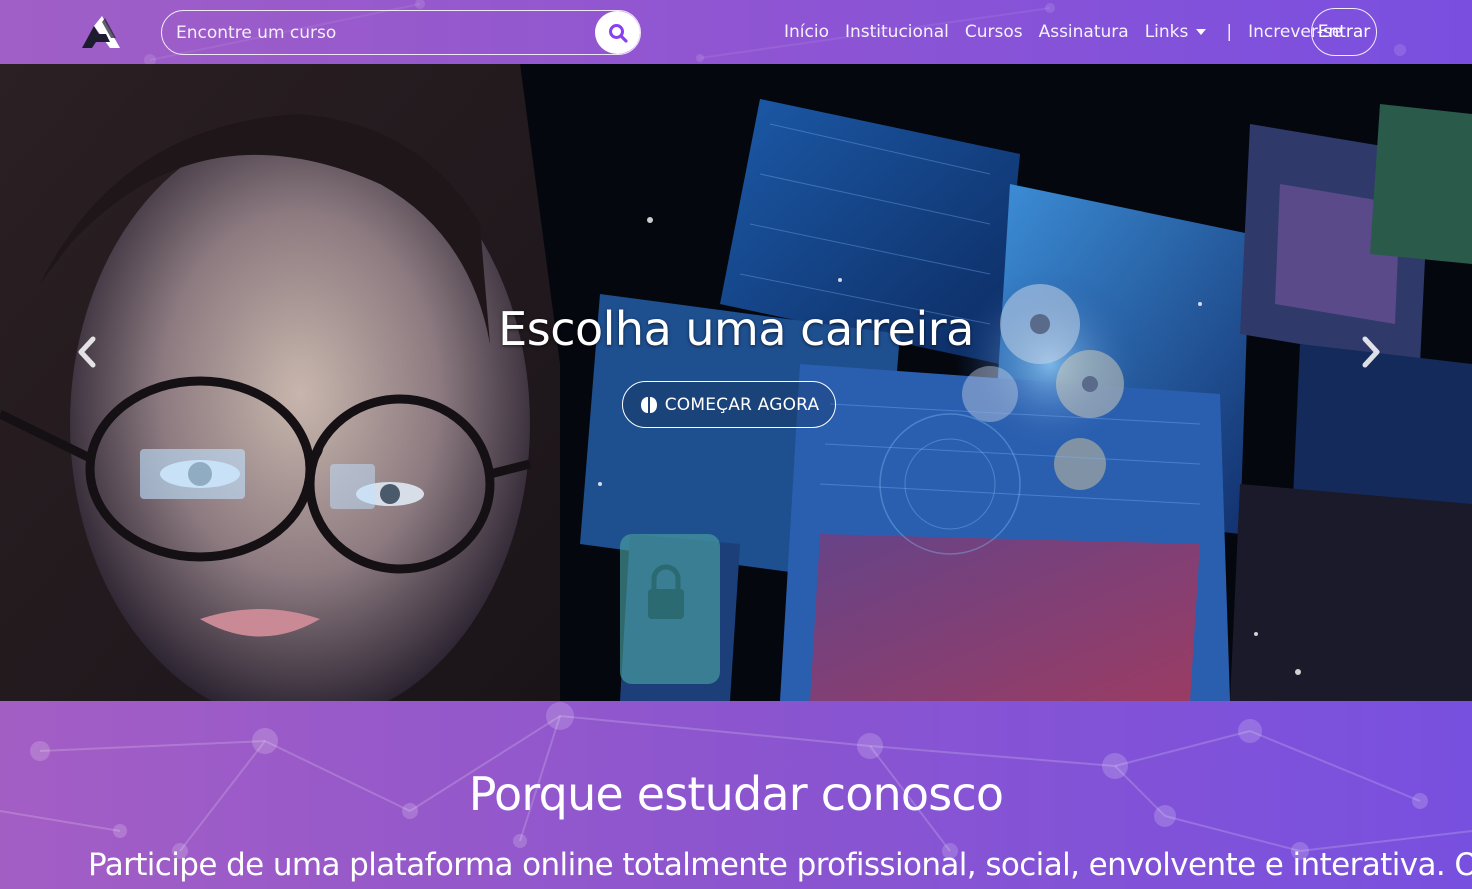 The image size is (1472, 889). I want to click on search-input, so click(376, 33).